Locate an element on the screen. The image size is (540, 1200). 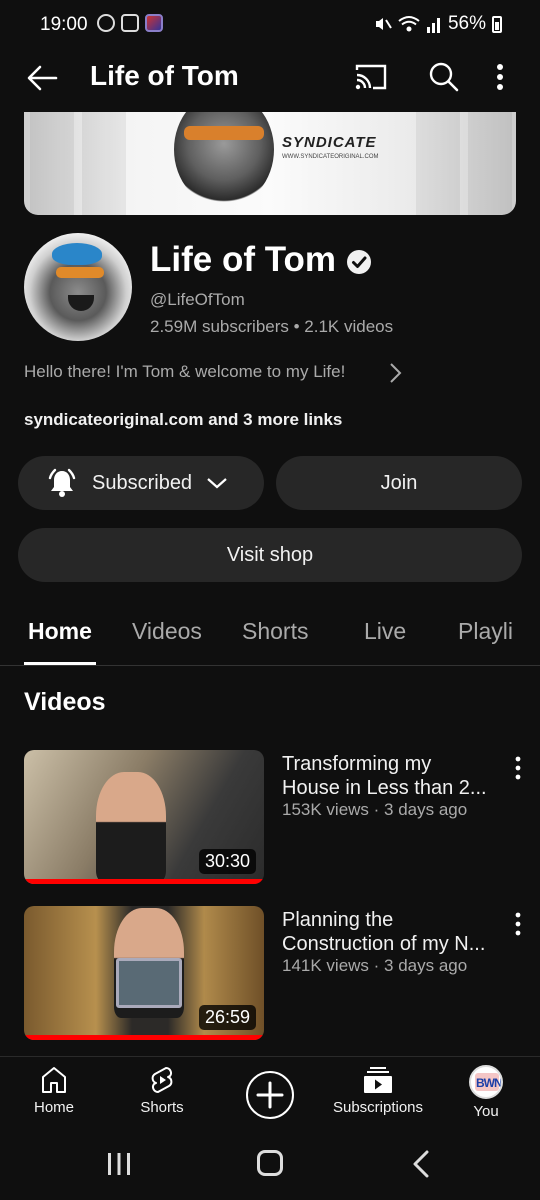
join-label: Join is located at coordinates (399, 482).